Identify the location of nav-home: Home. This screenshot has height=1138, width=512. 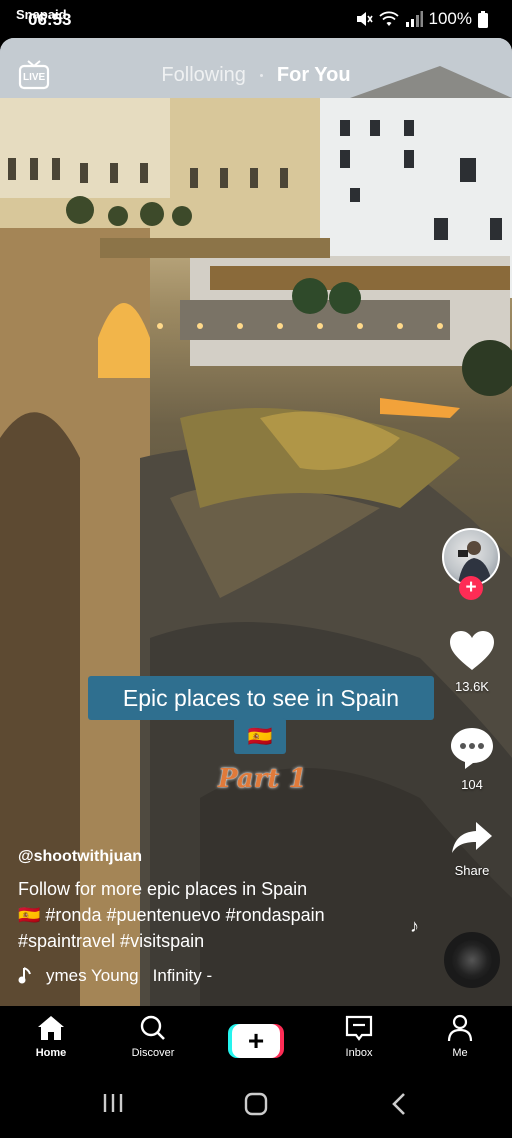
(51, 1036).